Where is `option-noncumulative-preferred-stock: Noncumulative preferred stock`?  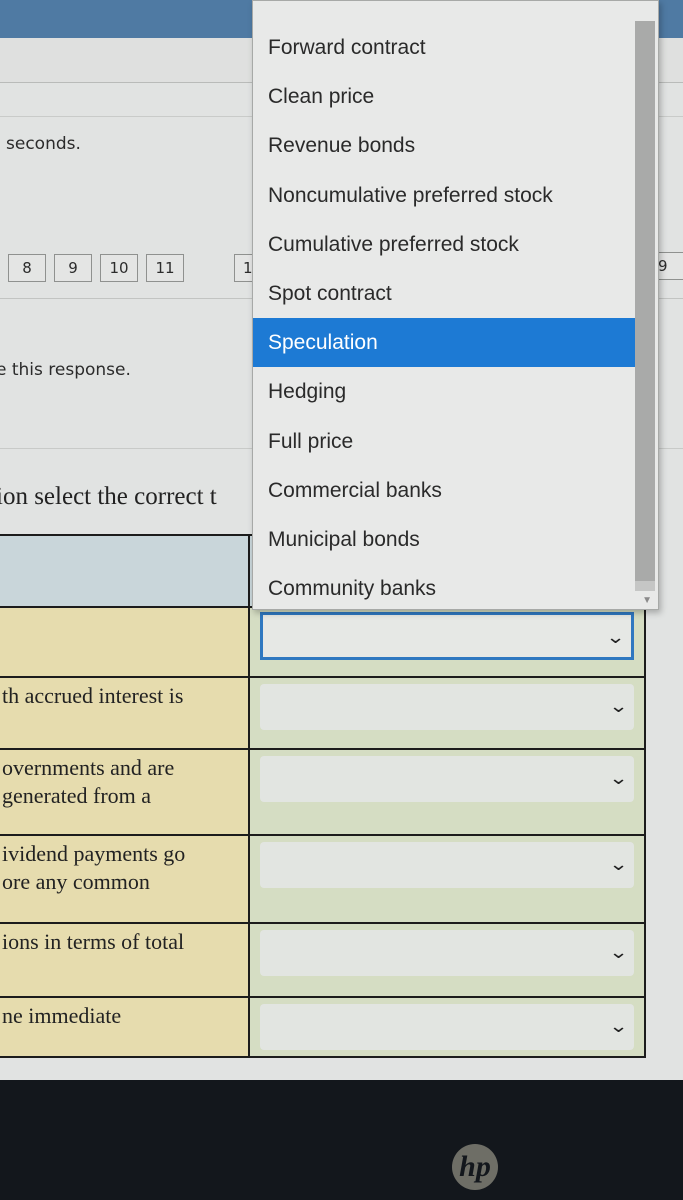
option-noncumulative-preferred-stock: Noncumulative preferred stock is located at coordinates (444, 195).